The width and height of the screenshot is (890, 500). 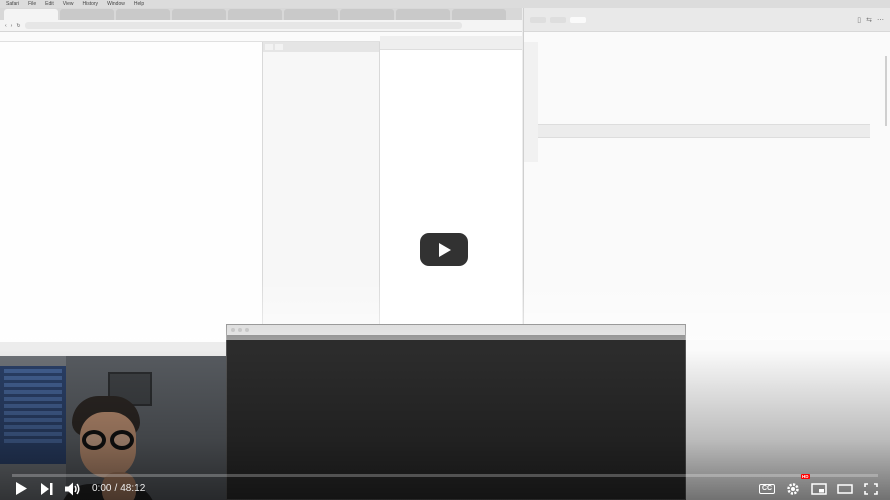 I want to click on volume-icon, so click(x=72, y=488).